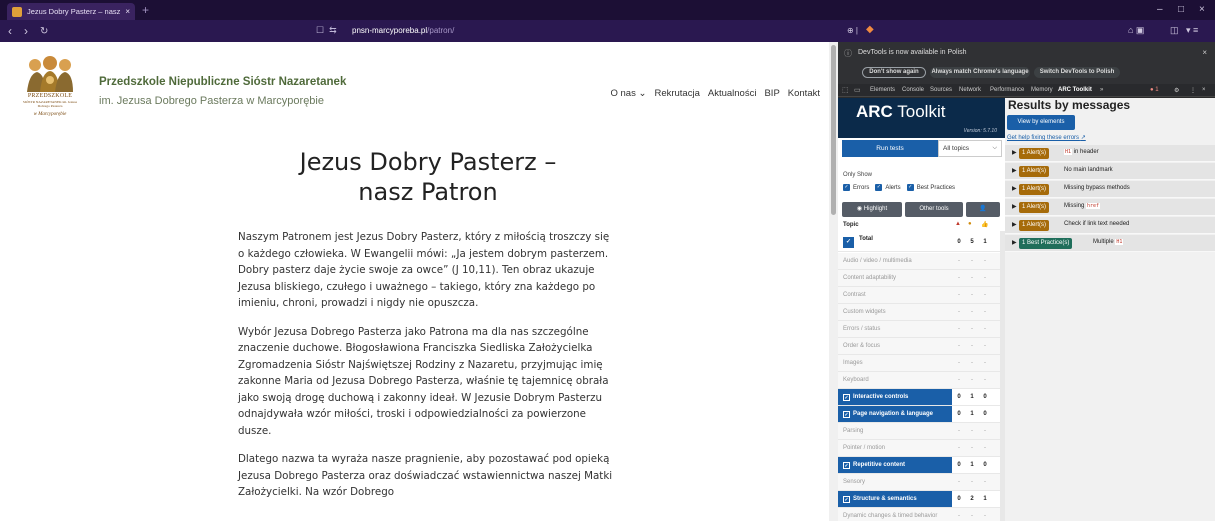 This screenshot has width=1215, height=521. What do you see at coordinates (1176, 90) in the screenshot?
I see `settings-icon: ⚙` at bounding box center [1176, 90].